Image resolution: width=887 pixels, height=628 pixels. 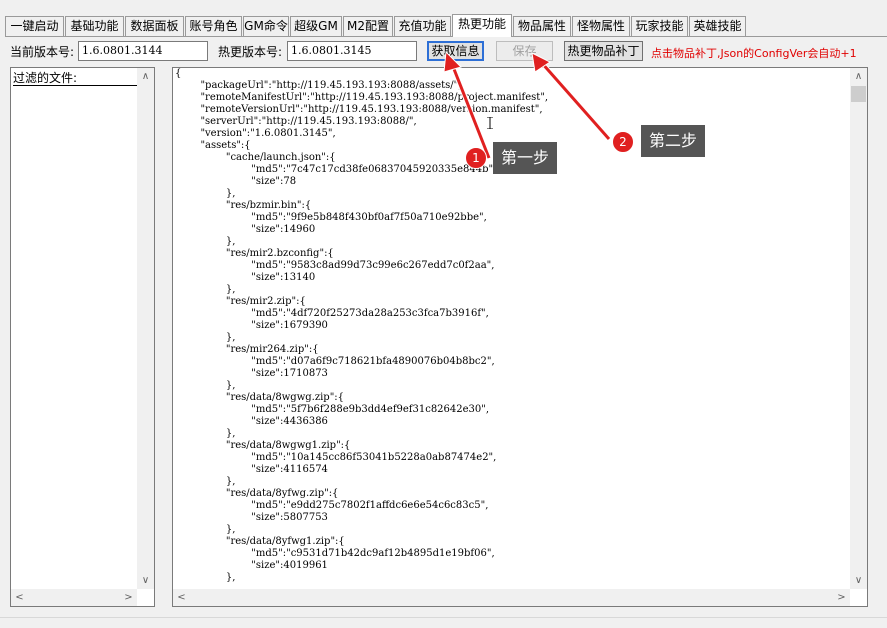 What do you see at coordinates (266, 26) in the screenshot?
I see `tab-gm-commands: GM命令` at bounding box center [266, 26].